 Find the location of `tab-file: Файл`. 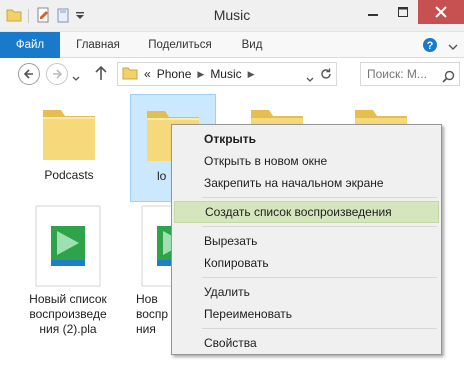

tab-file: Файл is located at coordinates (30, 45).